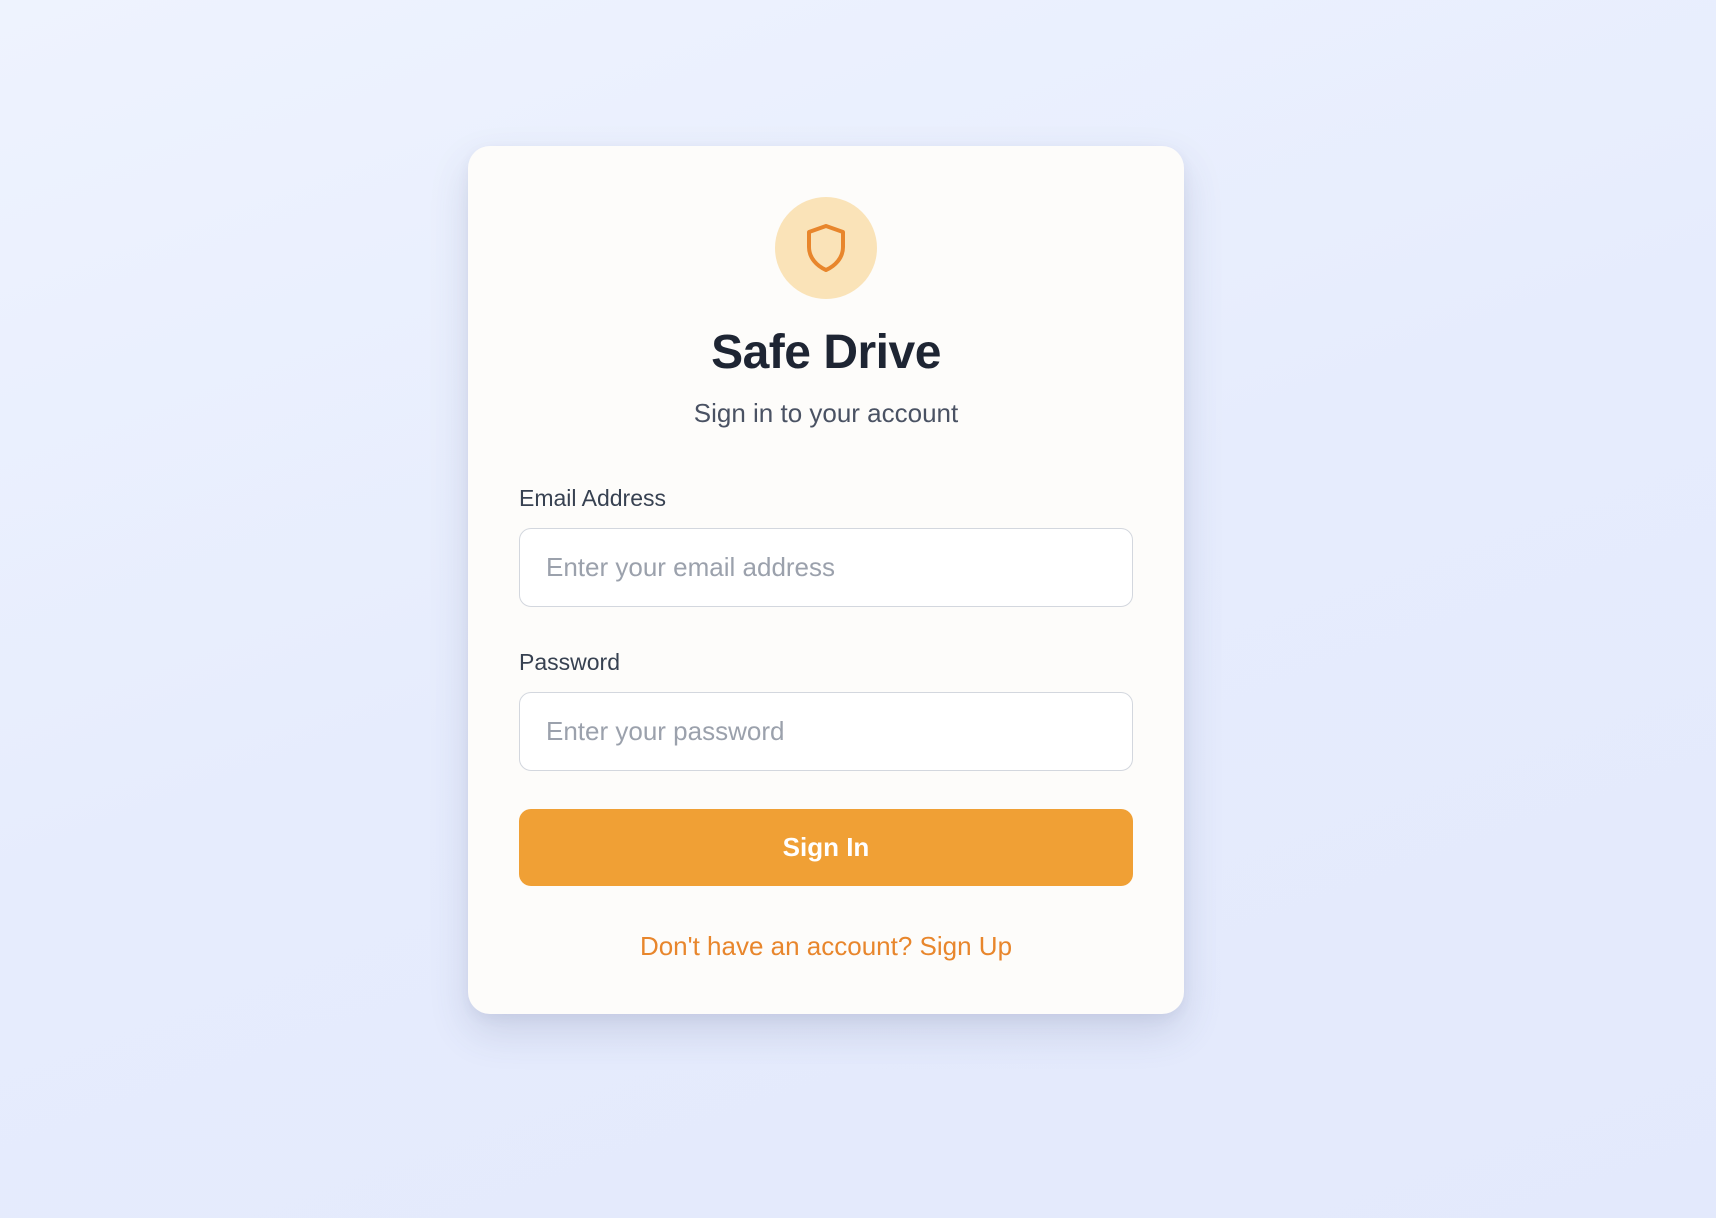  What do you see at coordinates (826, 567) in the screenshot?
I see `email-field` at bounding box center [826, 567].